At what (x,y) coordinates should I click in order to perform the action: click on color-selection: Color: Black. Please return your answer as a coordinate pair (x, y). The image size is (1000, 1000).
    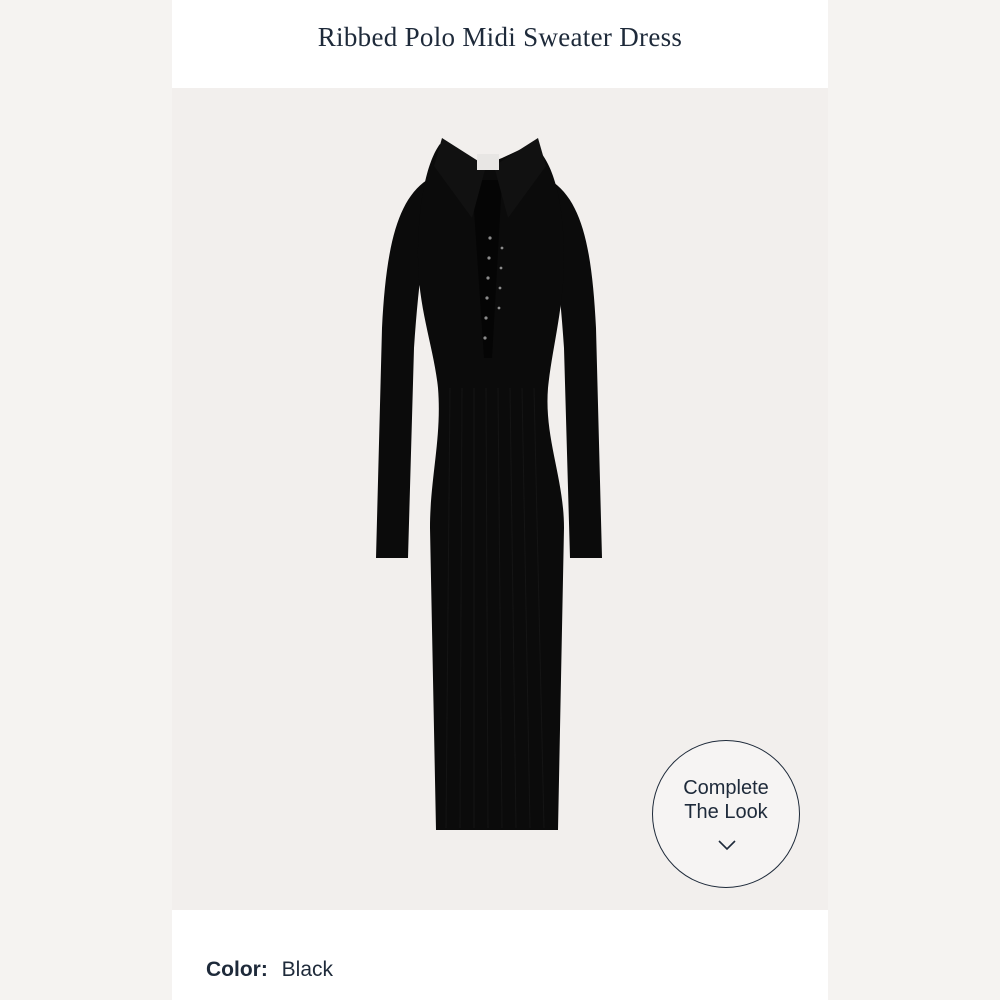
    Looking at the image, I should click on (269, 970).